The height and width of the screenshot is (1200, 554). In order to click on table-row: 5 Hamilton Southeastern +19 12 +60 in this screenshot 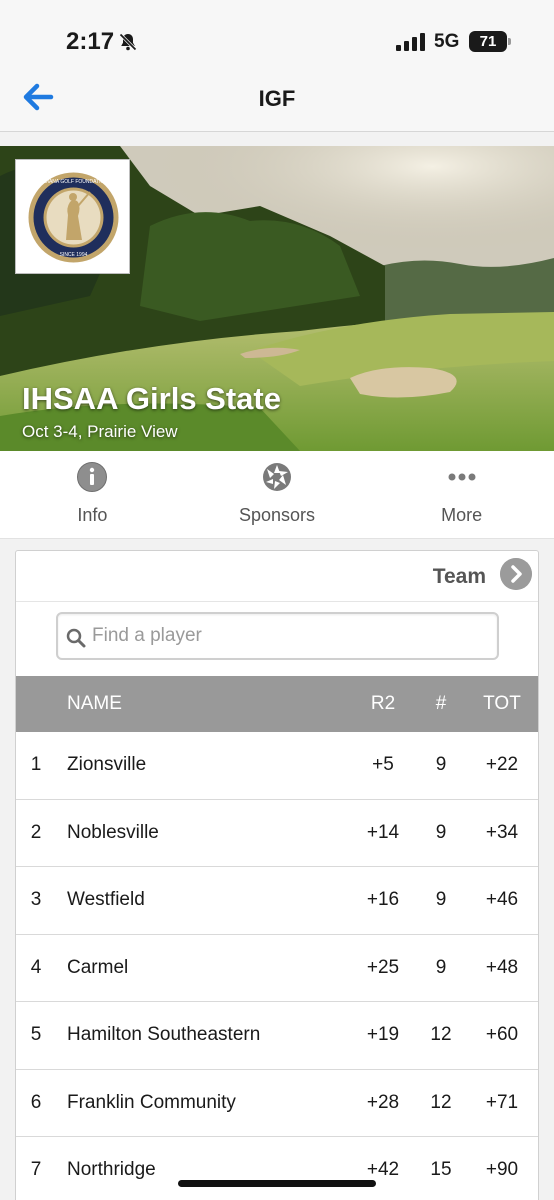, I will do `click(277, 1036)`.